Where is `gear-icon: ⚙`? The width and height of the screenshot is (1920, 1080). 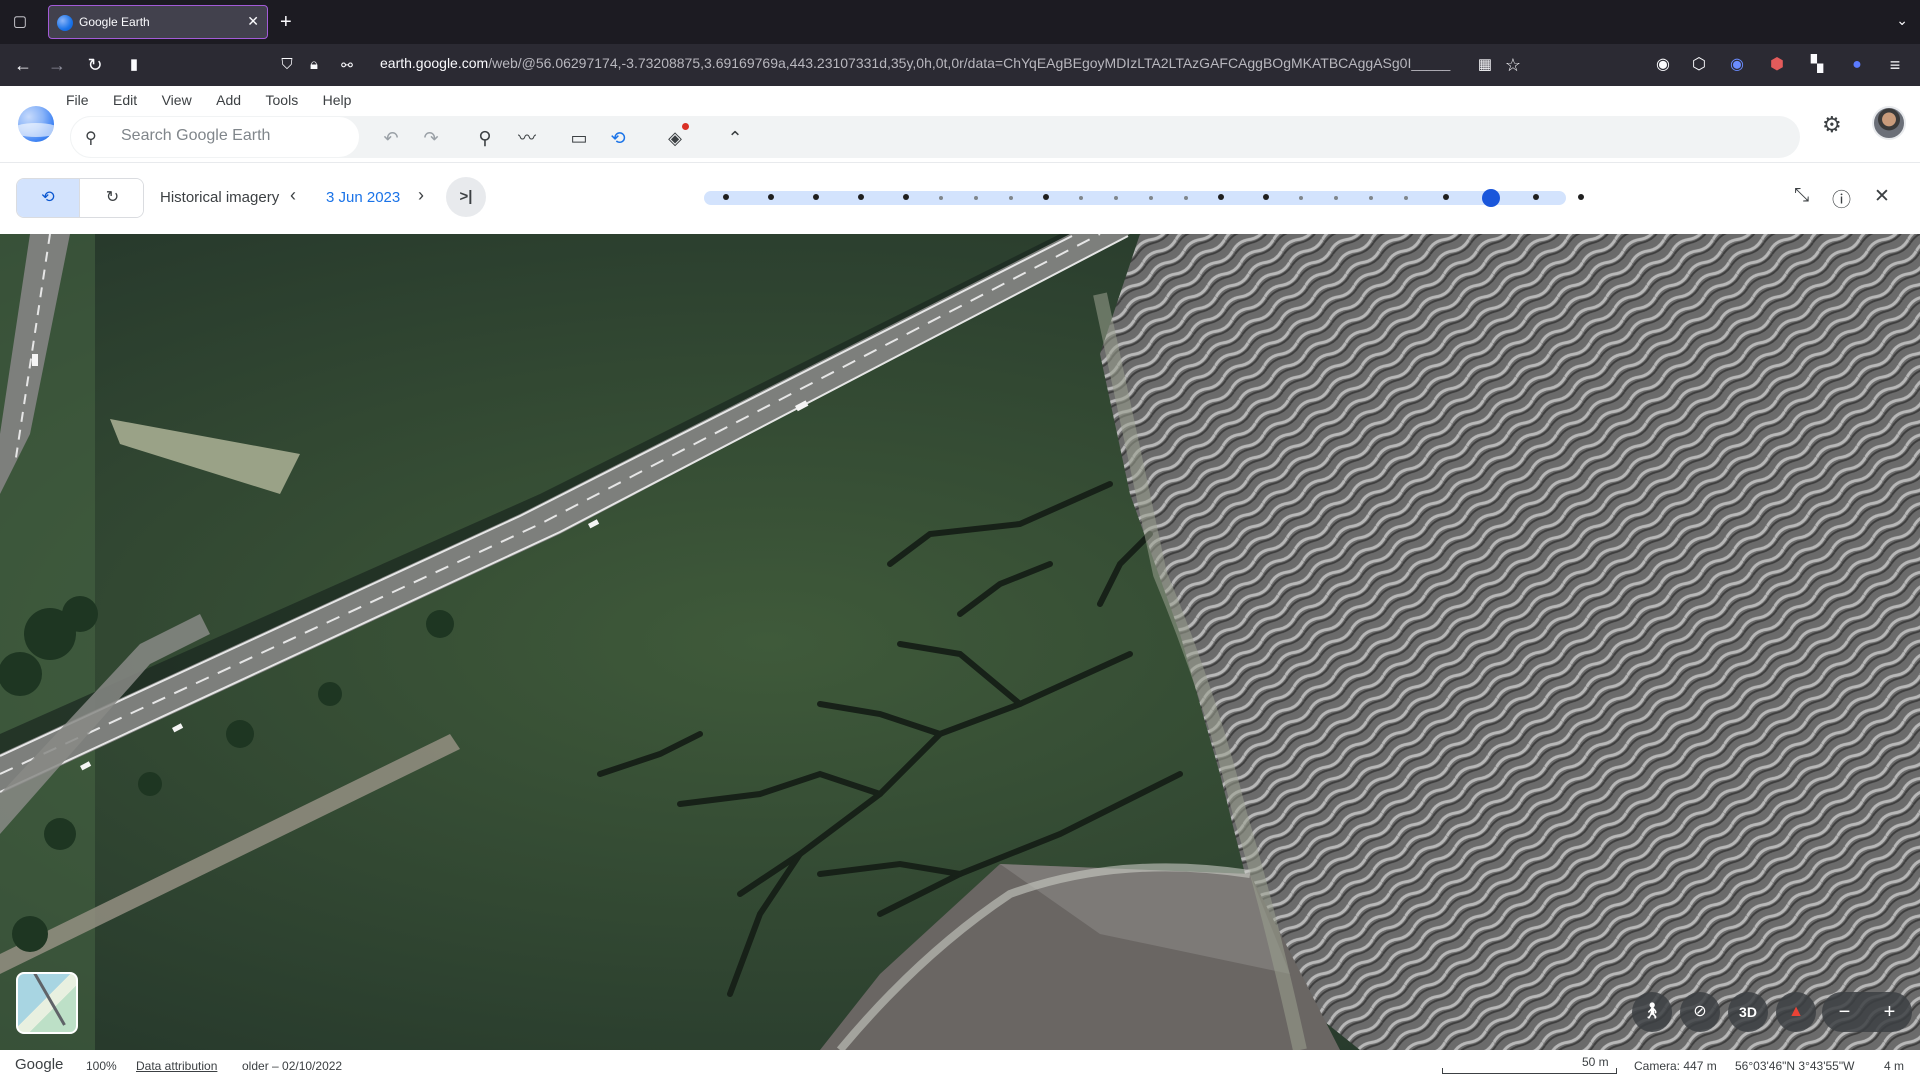 gear-icon: ⚙ is located at coordinates (1832, 125).